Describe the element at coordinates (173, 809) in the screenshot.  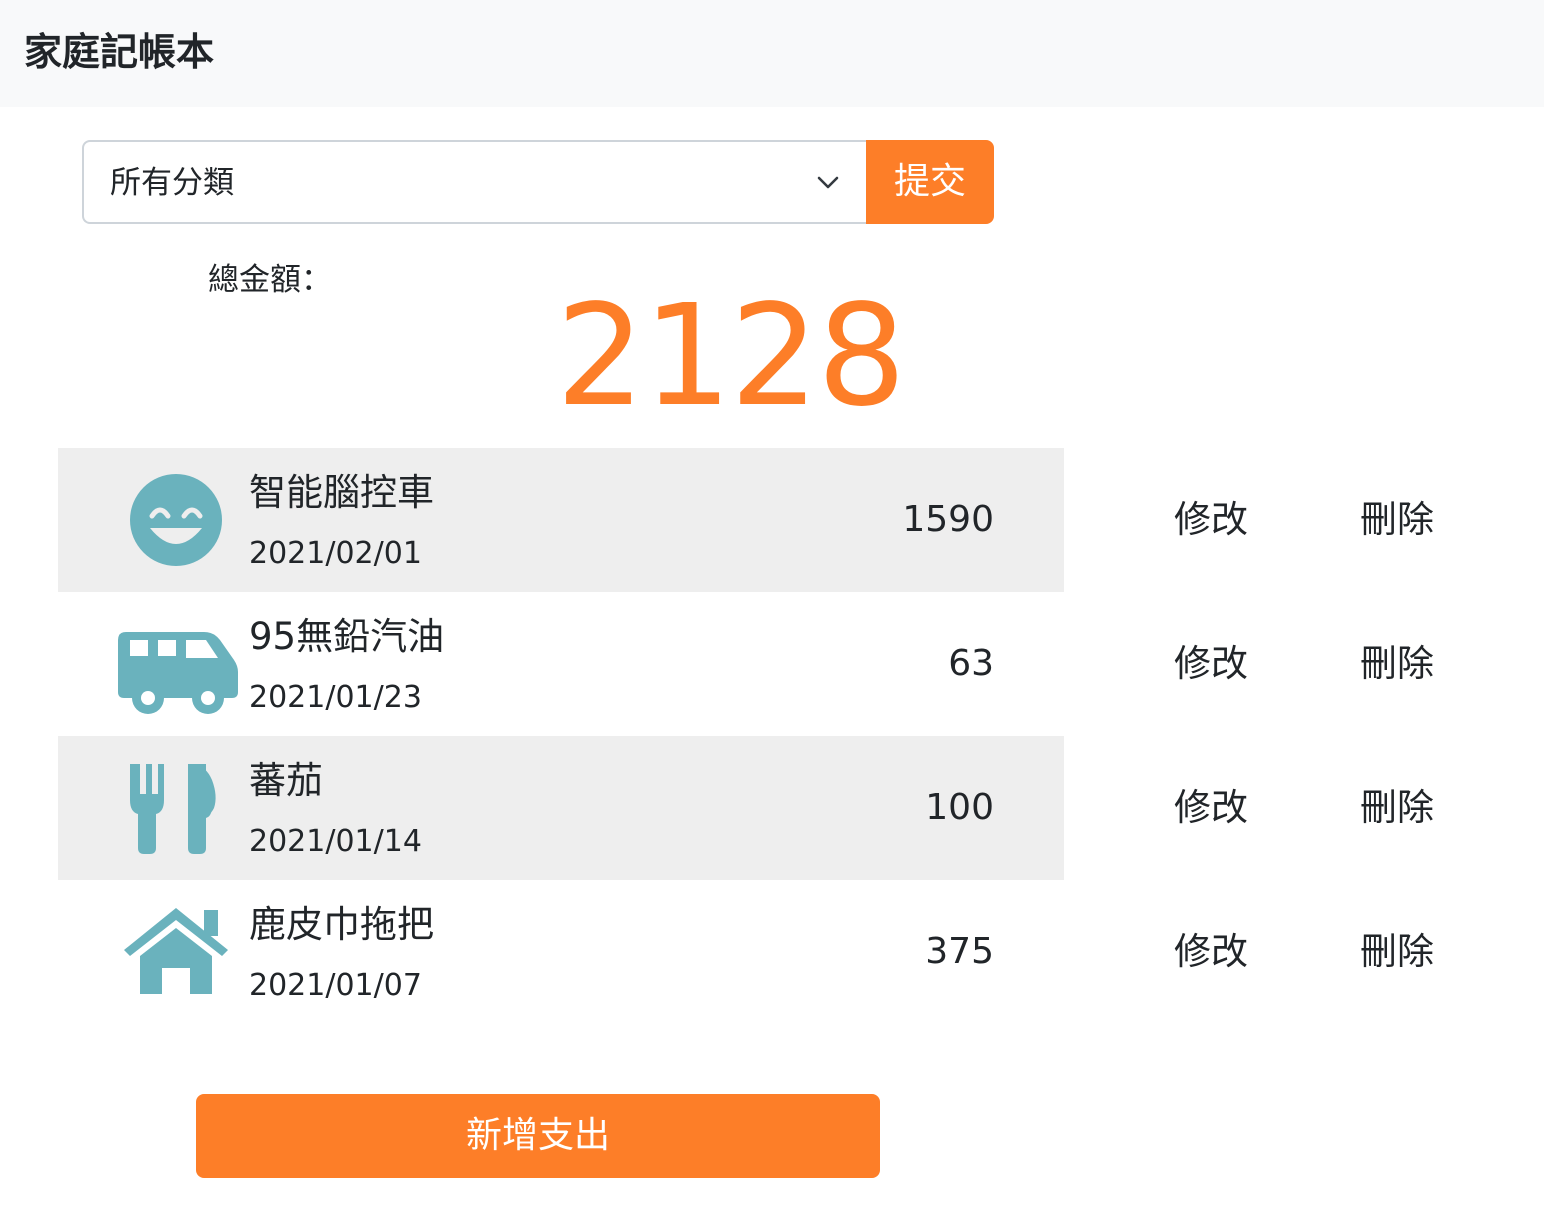
I see `utensils-icon` at that location.